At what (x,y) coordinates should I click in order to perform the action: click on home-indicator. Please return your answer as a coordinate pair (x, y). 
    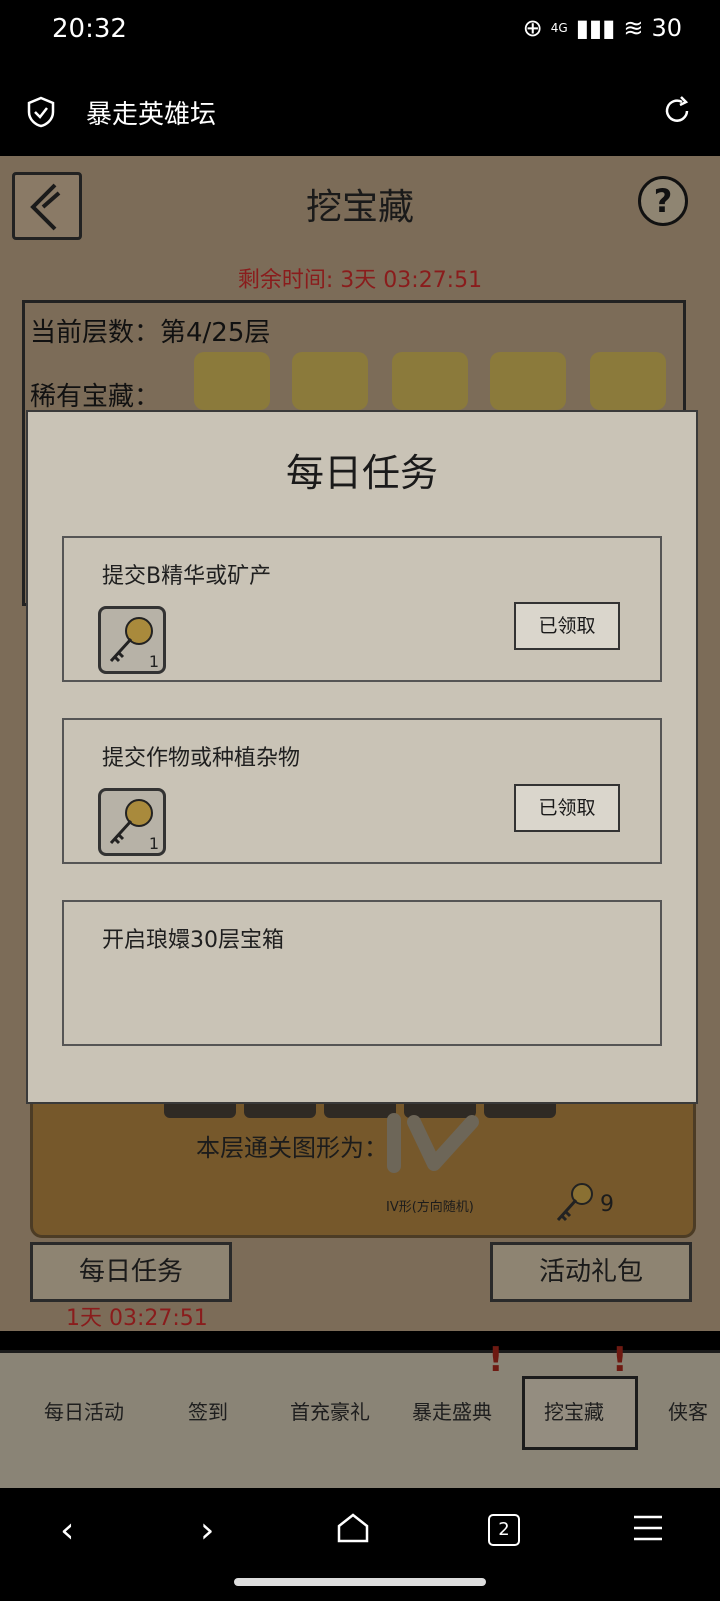
    Looking at the image, I should click on (360, 1582).